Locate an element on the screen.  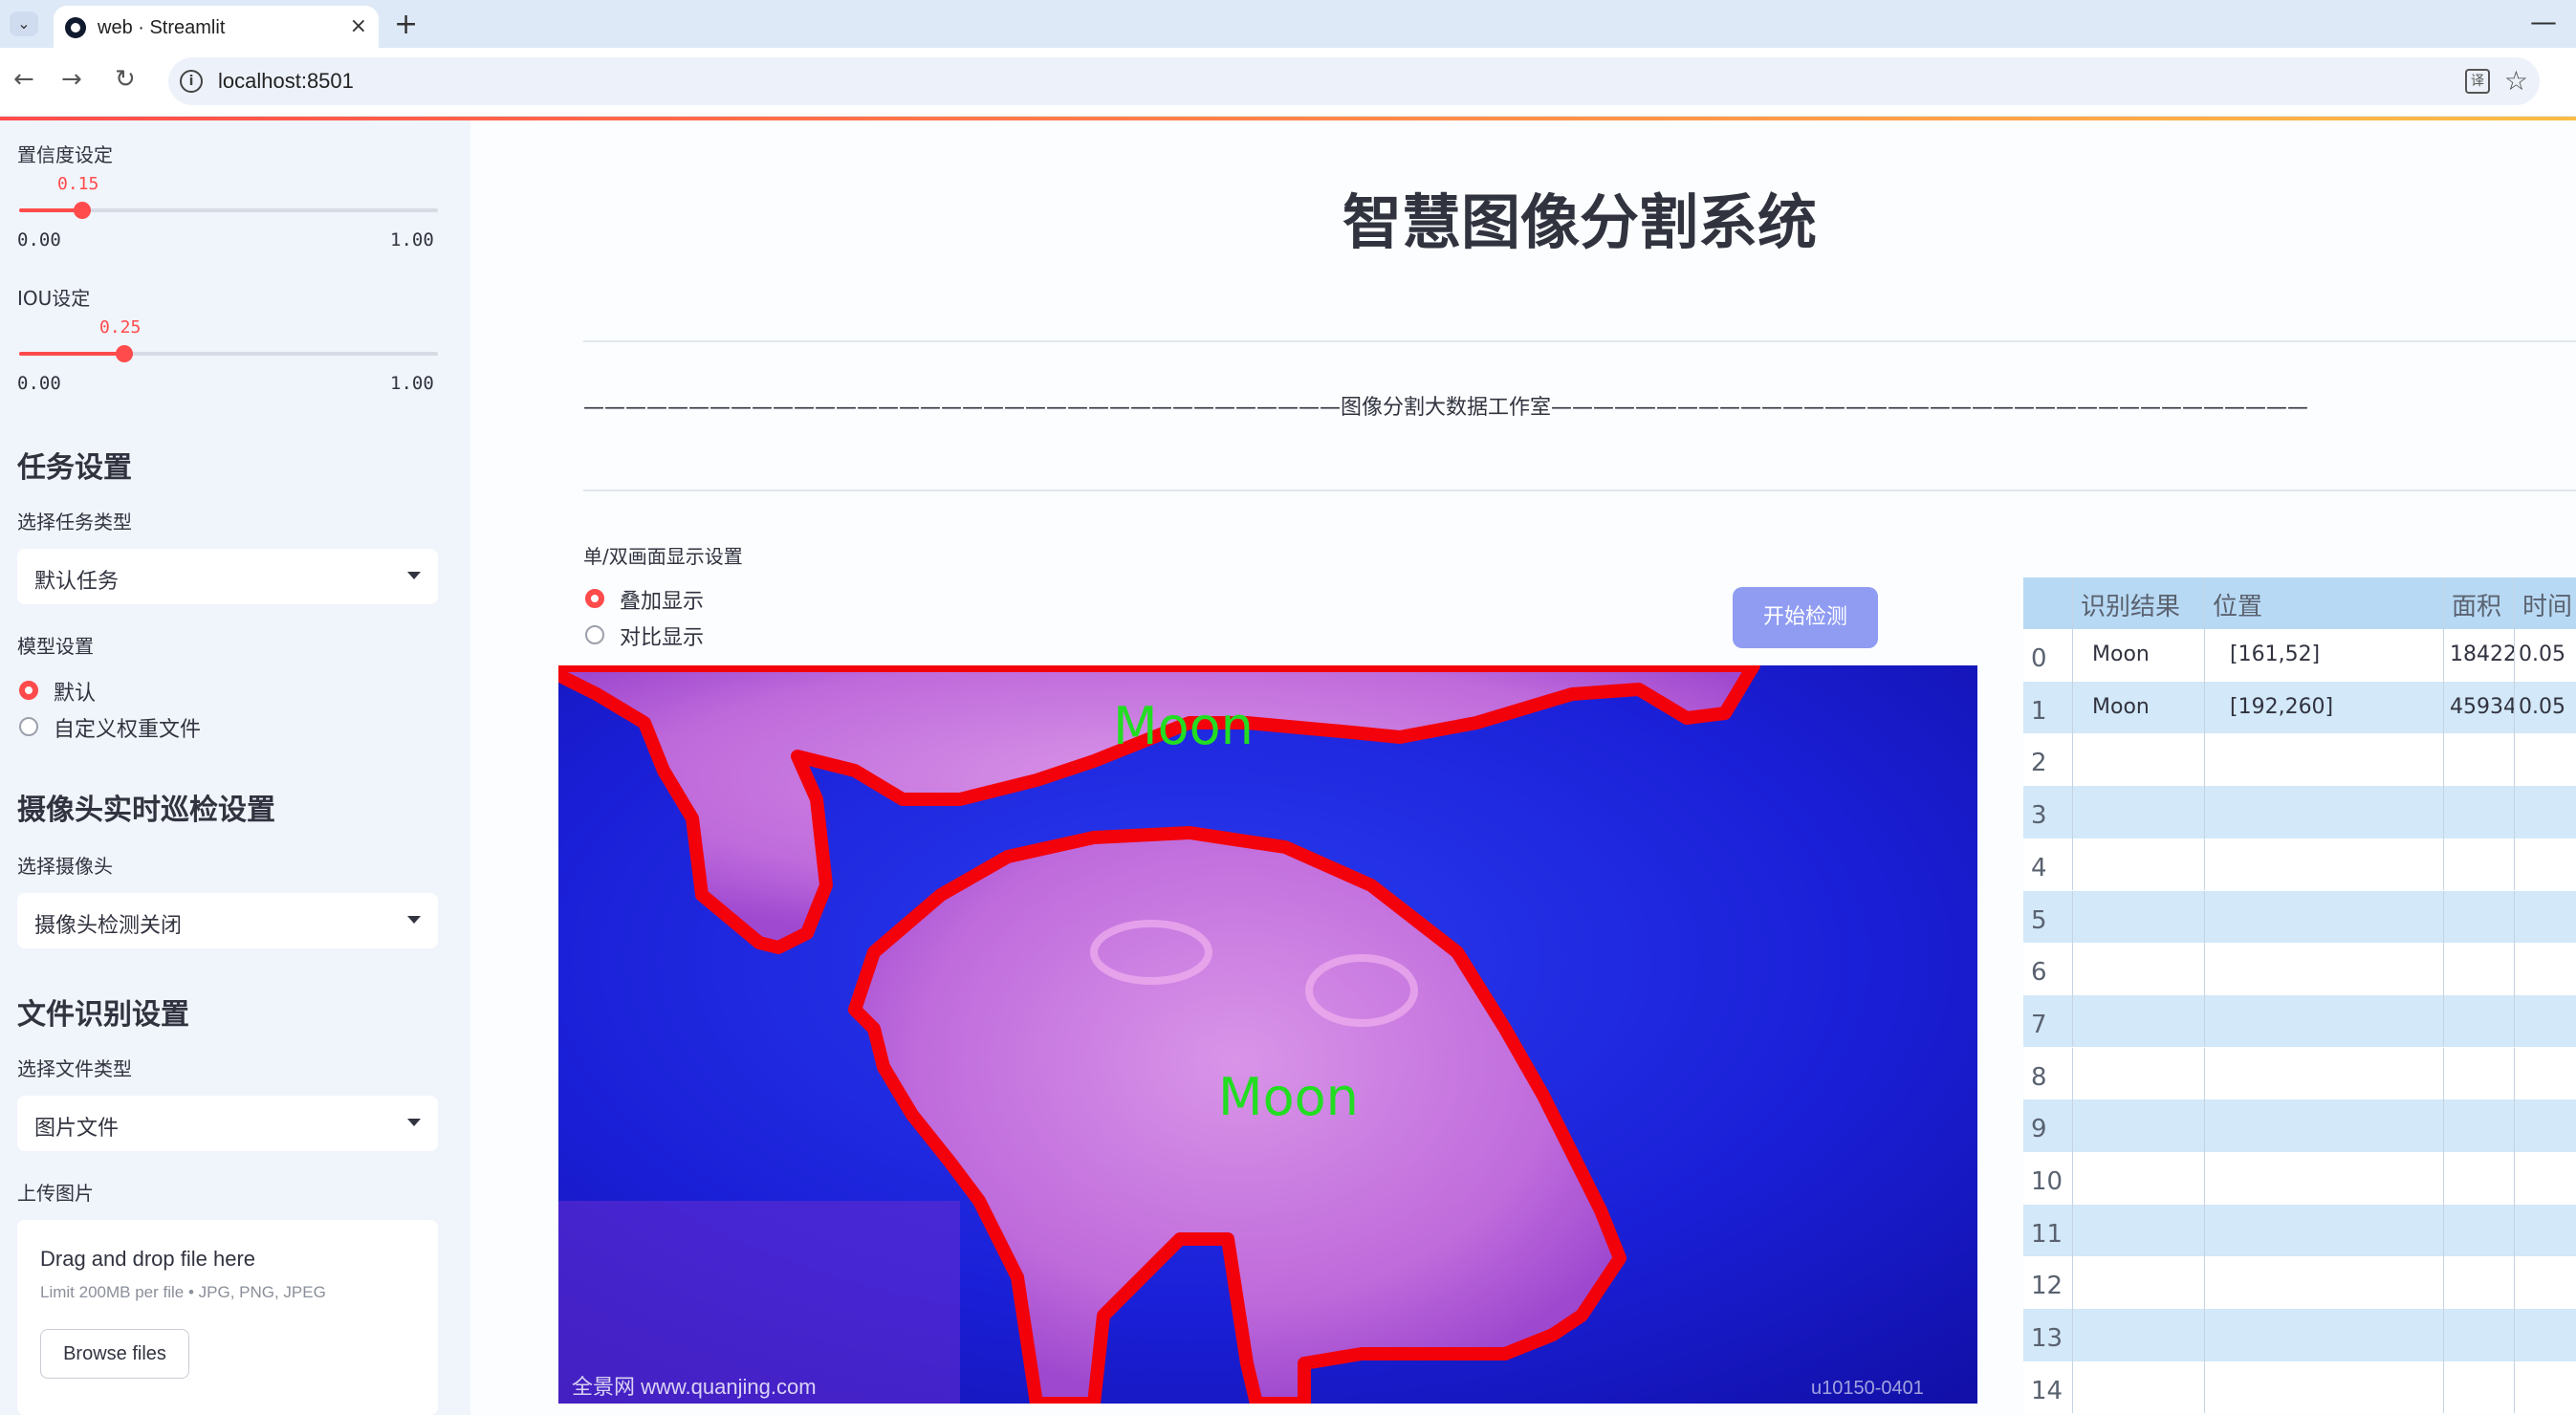
table-cell: [161,52] is located at coordinates (2324, 655).